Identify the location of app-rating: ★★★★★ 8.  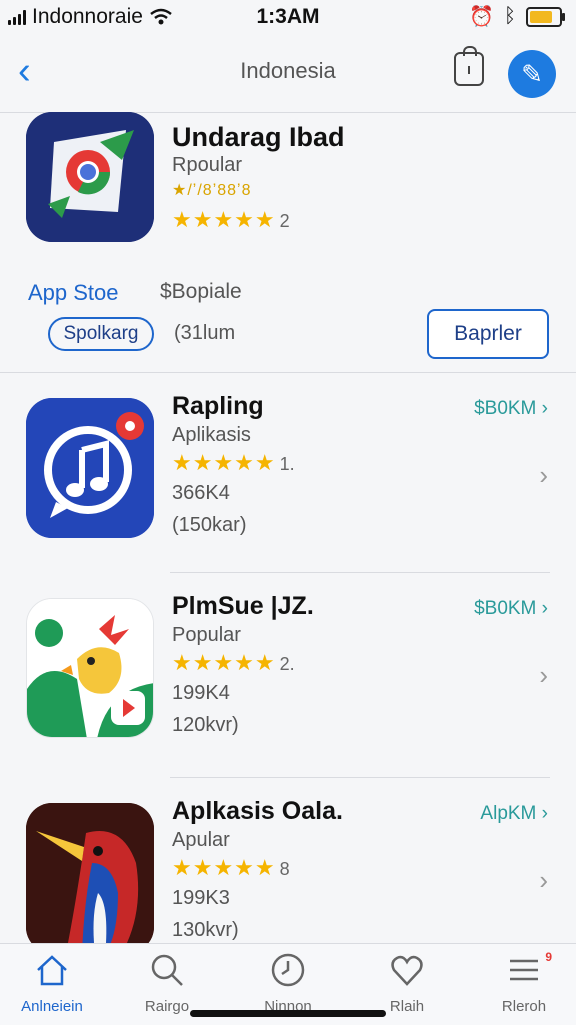
(231, 868).